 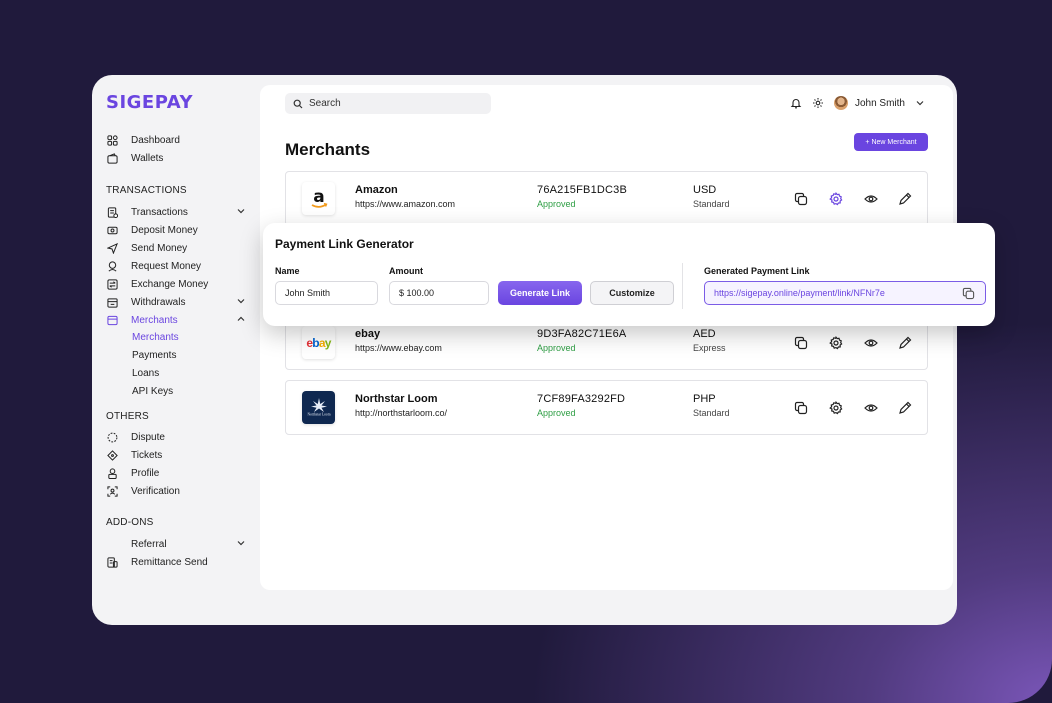 What do you see at coordinates (328, 149) in the screenshot?
I see `page-title: Merchants` at bounding box center [328, 149].